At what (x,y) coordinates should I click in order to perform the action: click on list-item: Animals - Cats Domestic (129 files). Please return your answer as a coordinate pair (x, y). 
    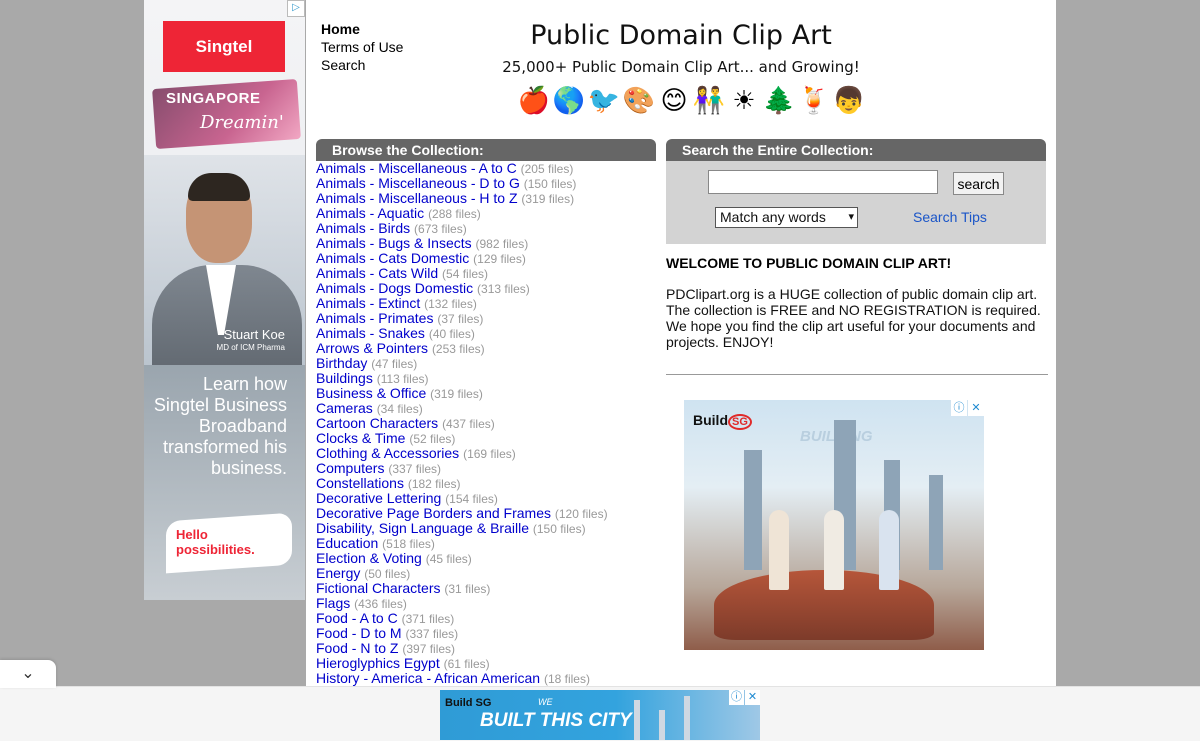
    Looking at the image, I should click on (486, 258).